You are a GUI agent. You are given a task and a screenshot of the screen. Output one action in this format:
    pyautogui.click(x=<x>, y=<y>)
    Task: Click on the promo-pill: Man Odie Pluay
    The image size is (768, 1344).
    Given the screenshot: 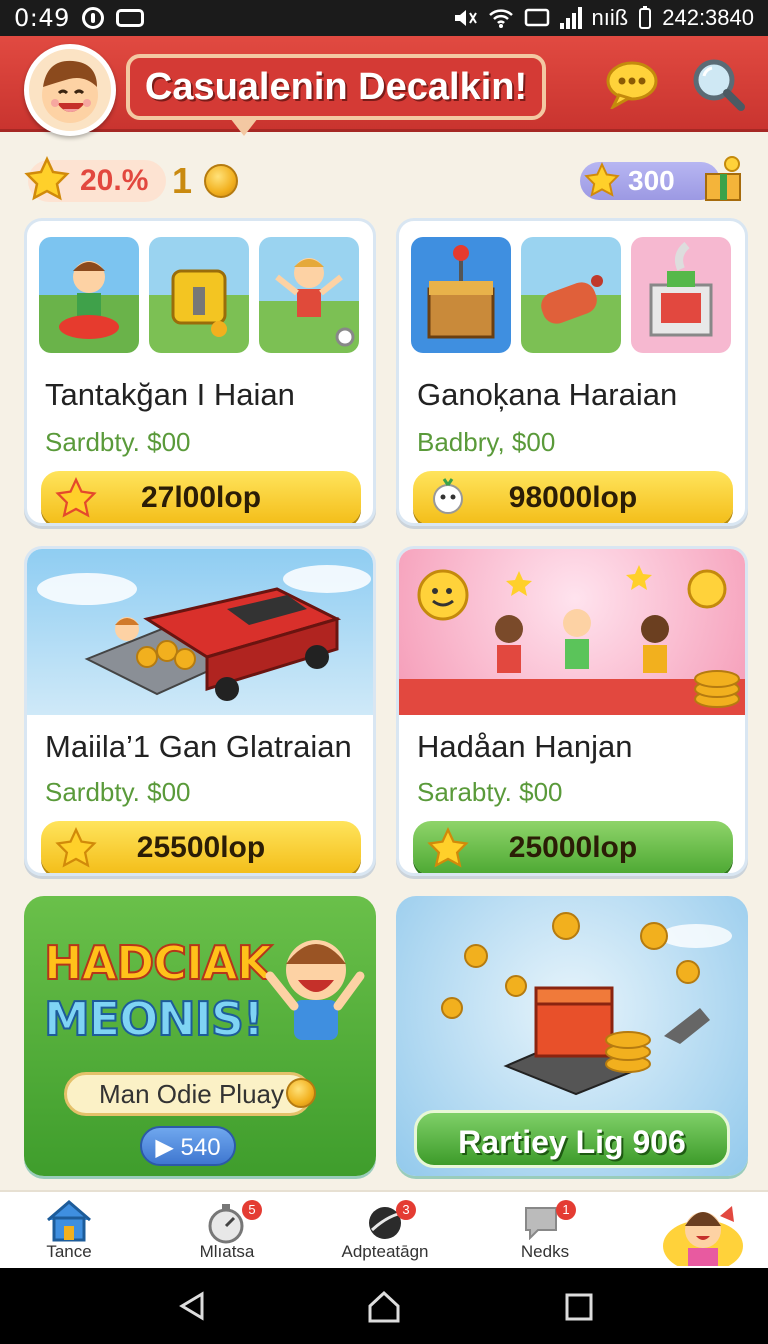 What is the action you would take?
    pyautogui.click(x=188, y=1094)
    